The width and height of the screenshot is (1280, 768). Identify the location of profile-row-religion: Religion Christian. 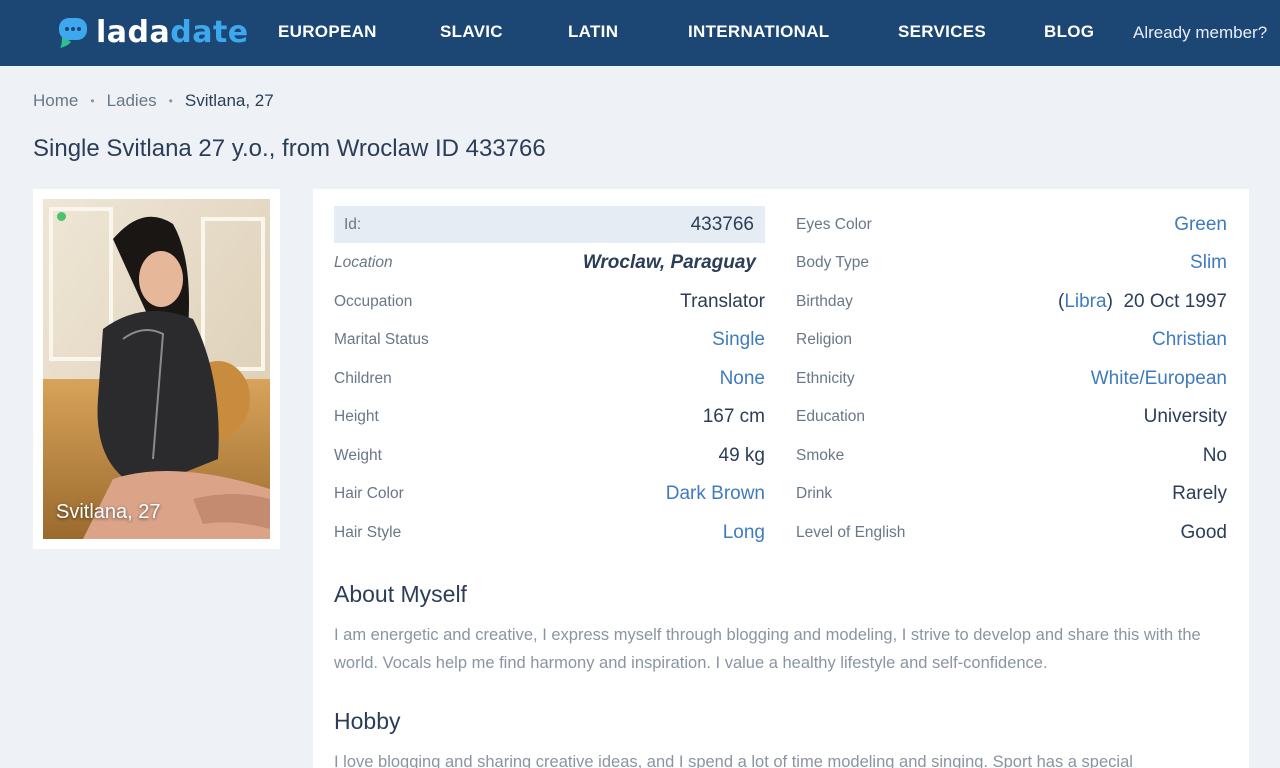
(1011, 339).